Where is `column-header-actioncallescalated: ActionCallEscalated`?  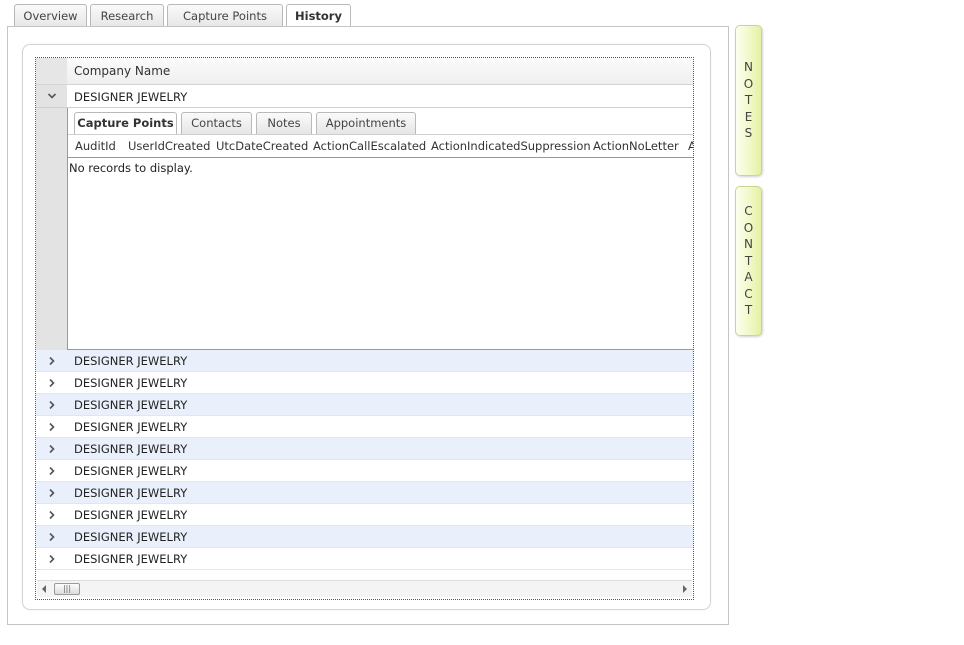
column-header-actioncallescalated: ActionCallEscalated is located at coordinates (369, 146).